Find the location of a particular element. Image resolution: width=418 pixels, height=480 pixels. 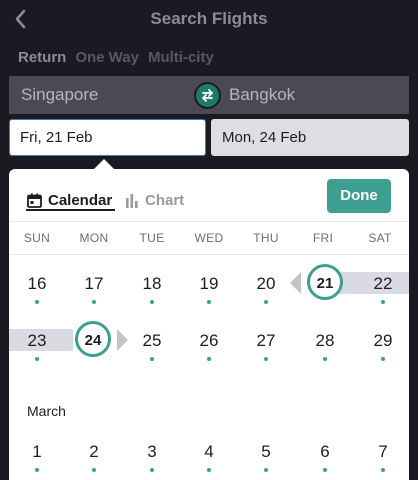

tab-multi-city: Multi-city is located at coordinates (181, 57).